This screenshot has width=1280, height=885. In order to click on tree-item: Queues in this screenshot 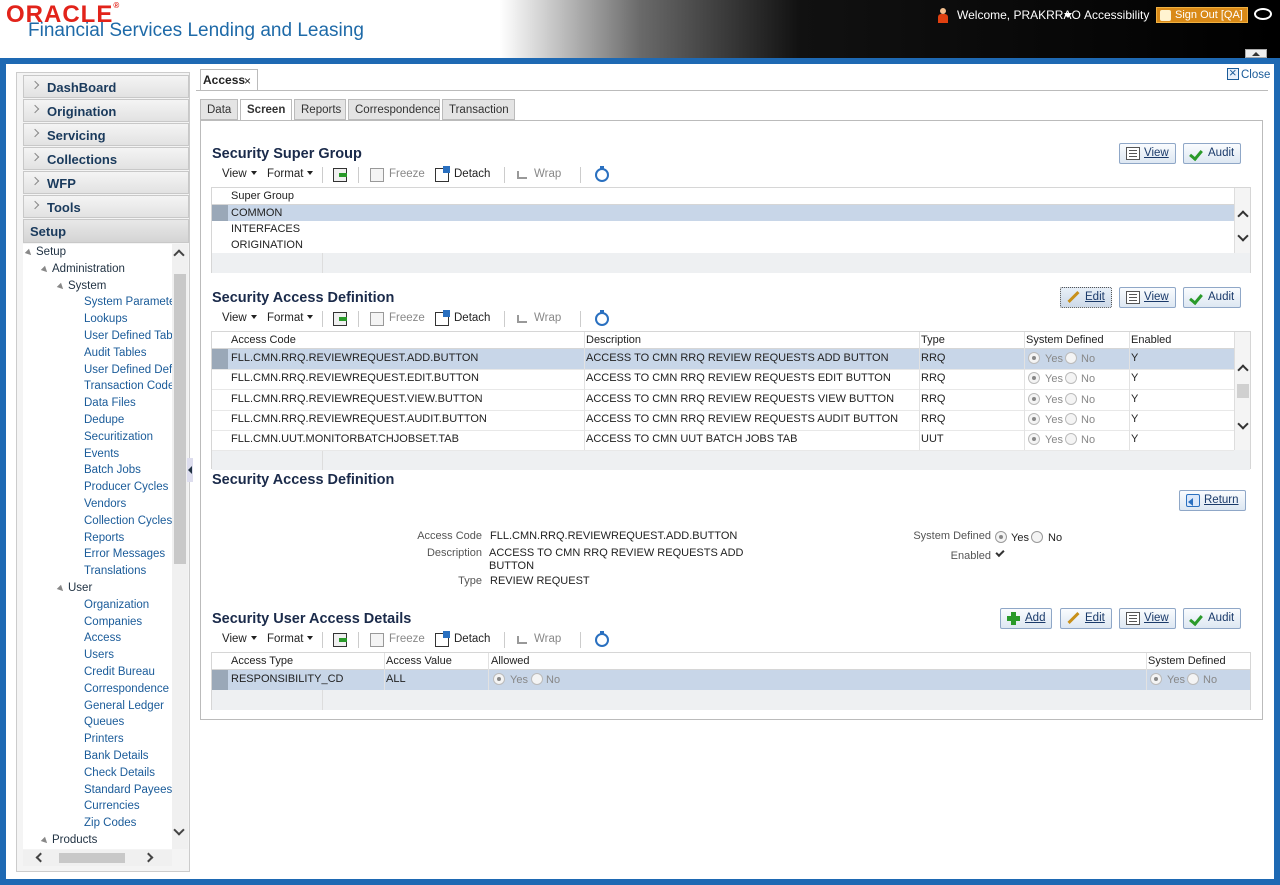, I will do `click(104, 724)`.